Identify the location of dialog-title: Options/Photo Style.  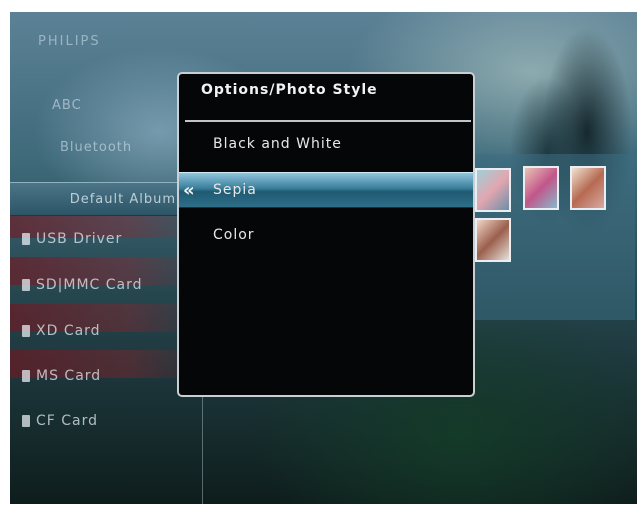
(289, 90).